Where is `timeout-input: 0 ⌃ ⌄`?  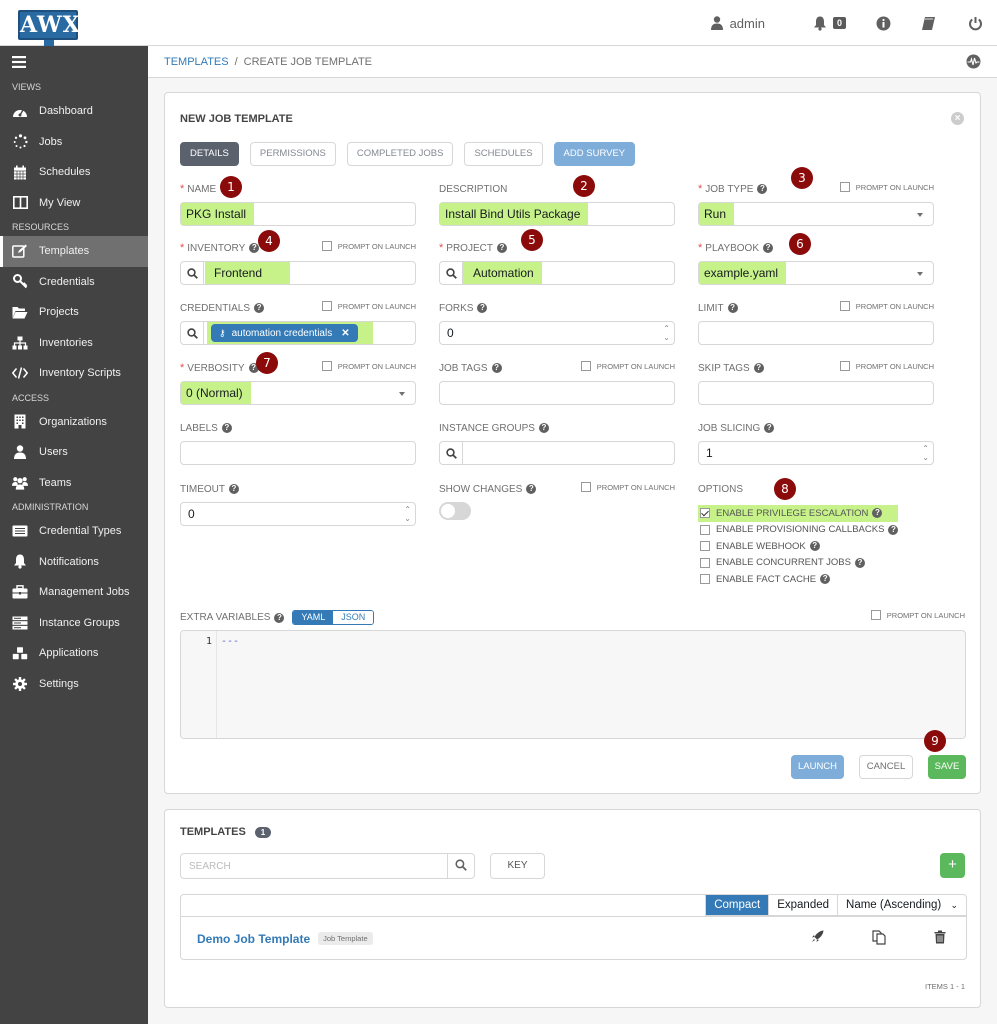 timeout-input: 0 ⌃ ⌄ is located at coordinates (298, 514).